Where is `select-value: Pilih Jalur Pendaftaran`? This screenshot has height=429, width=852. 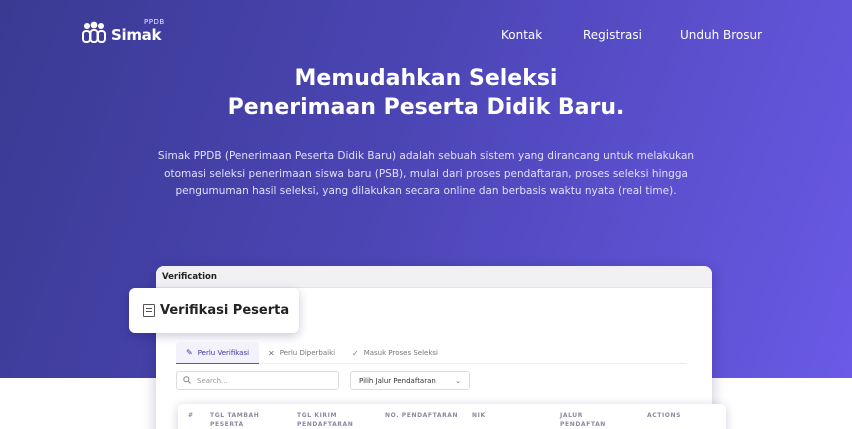 select-value: Pilih Jalur Pendaftaran is located at coordinates (397, 380).